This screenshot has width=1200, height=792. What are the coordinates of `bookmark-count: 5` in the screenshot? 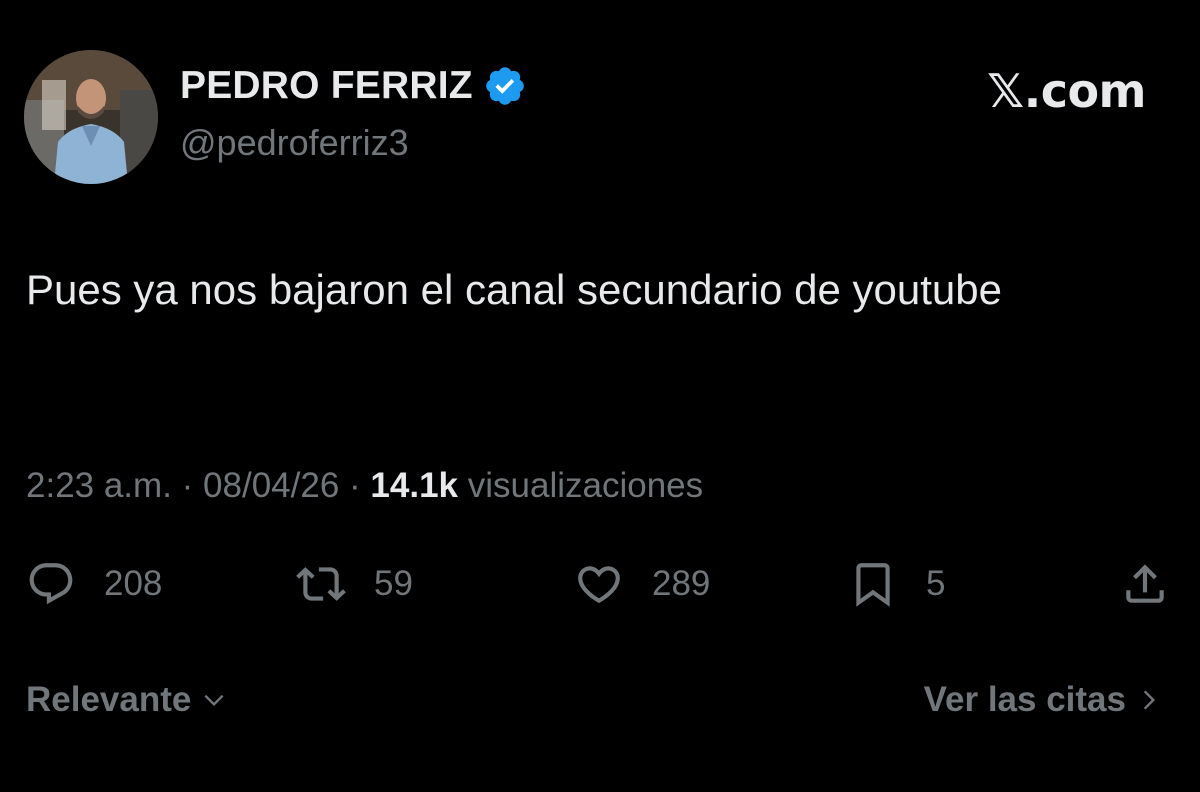 It's located at (936, 583).